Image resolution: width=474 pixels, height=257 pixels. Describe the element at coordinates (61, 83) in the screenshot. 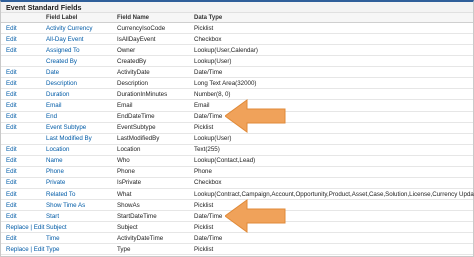

I see `field-label-link: Description` at that location.